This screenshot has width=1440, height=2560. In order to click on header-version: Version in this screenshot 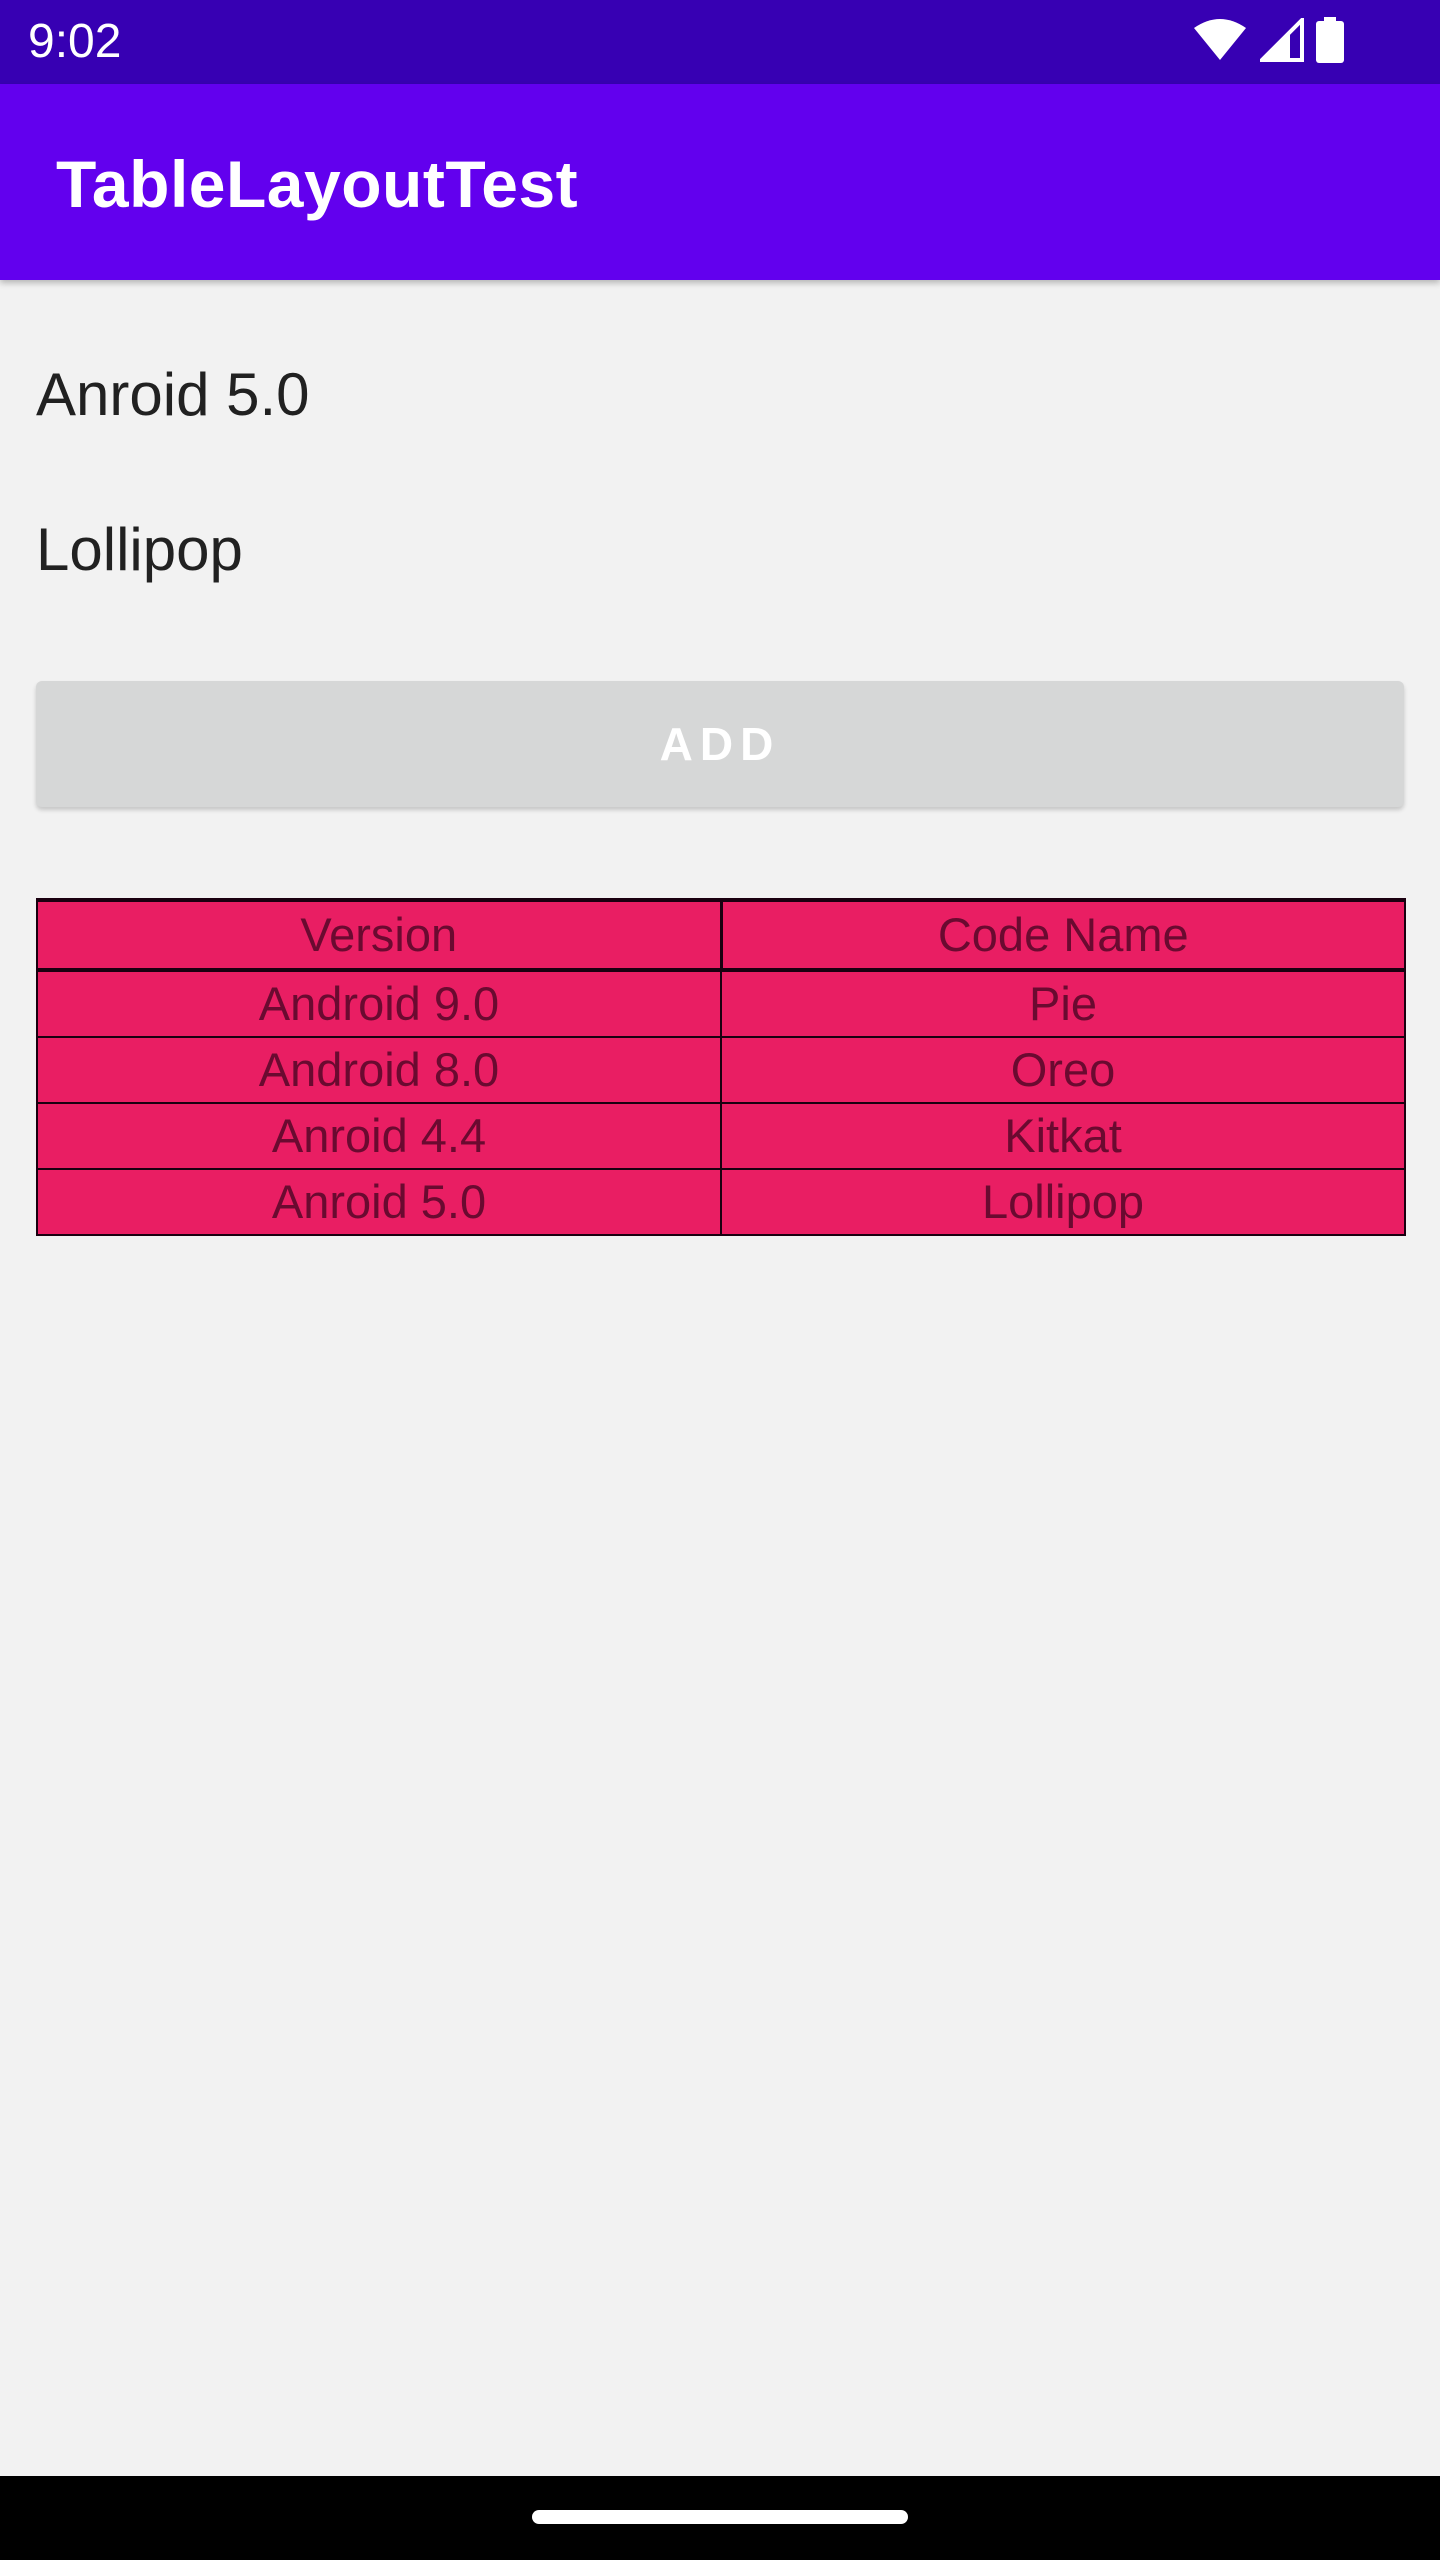, I will do `click(379, 935)`.